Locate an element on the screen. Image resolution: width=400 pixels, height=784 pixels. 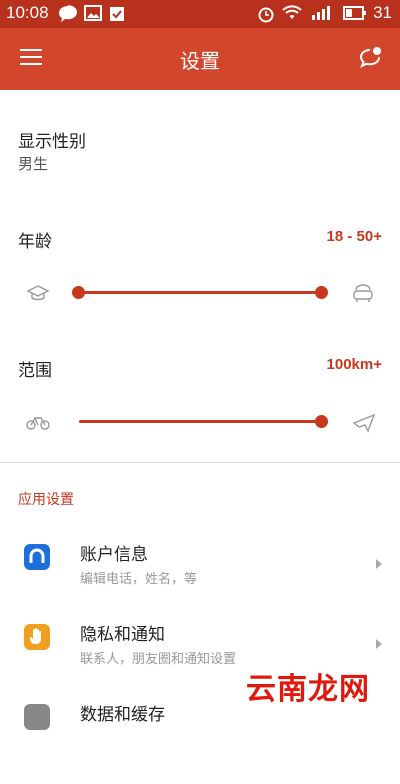
age-slider-max-thumb is located at coordinates (321, 292).